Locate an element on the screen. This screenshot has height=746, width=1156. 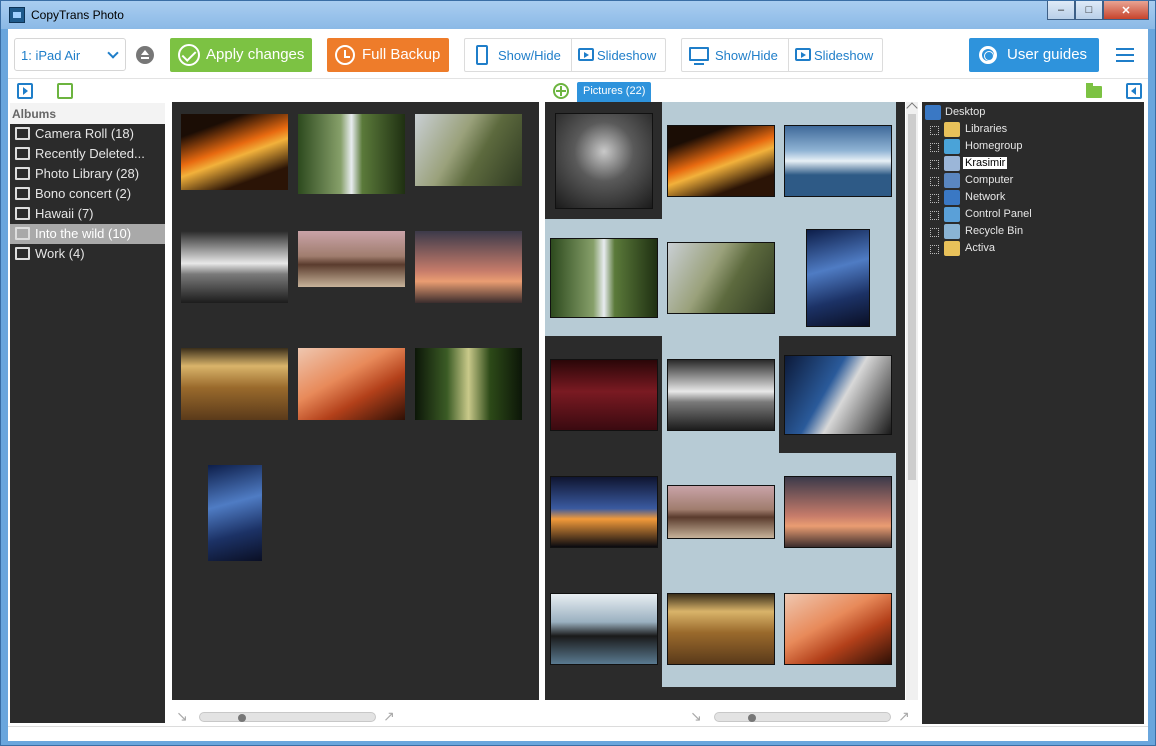
album-item: Bono concert (2) is located at coordinates (87, 194).